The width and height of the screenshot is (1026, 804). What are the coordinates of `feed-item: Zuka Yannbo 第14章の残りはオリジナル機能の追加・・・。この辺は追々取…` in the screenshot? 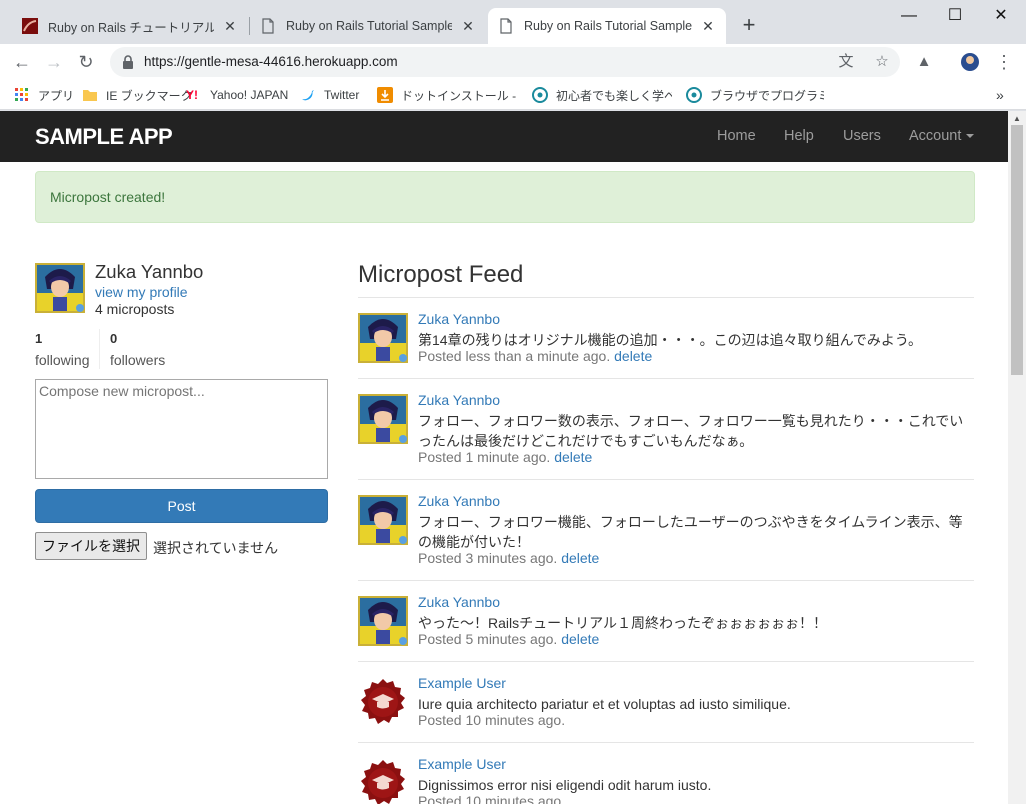 It's located at (666, 338).